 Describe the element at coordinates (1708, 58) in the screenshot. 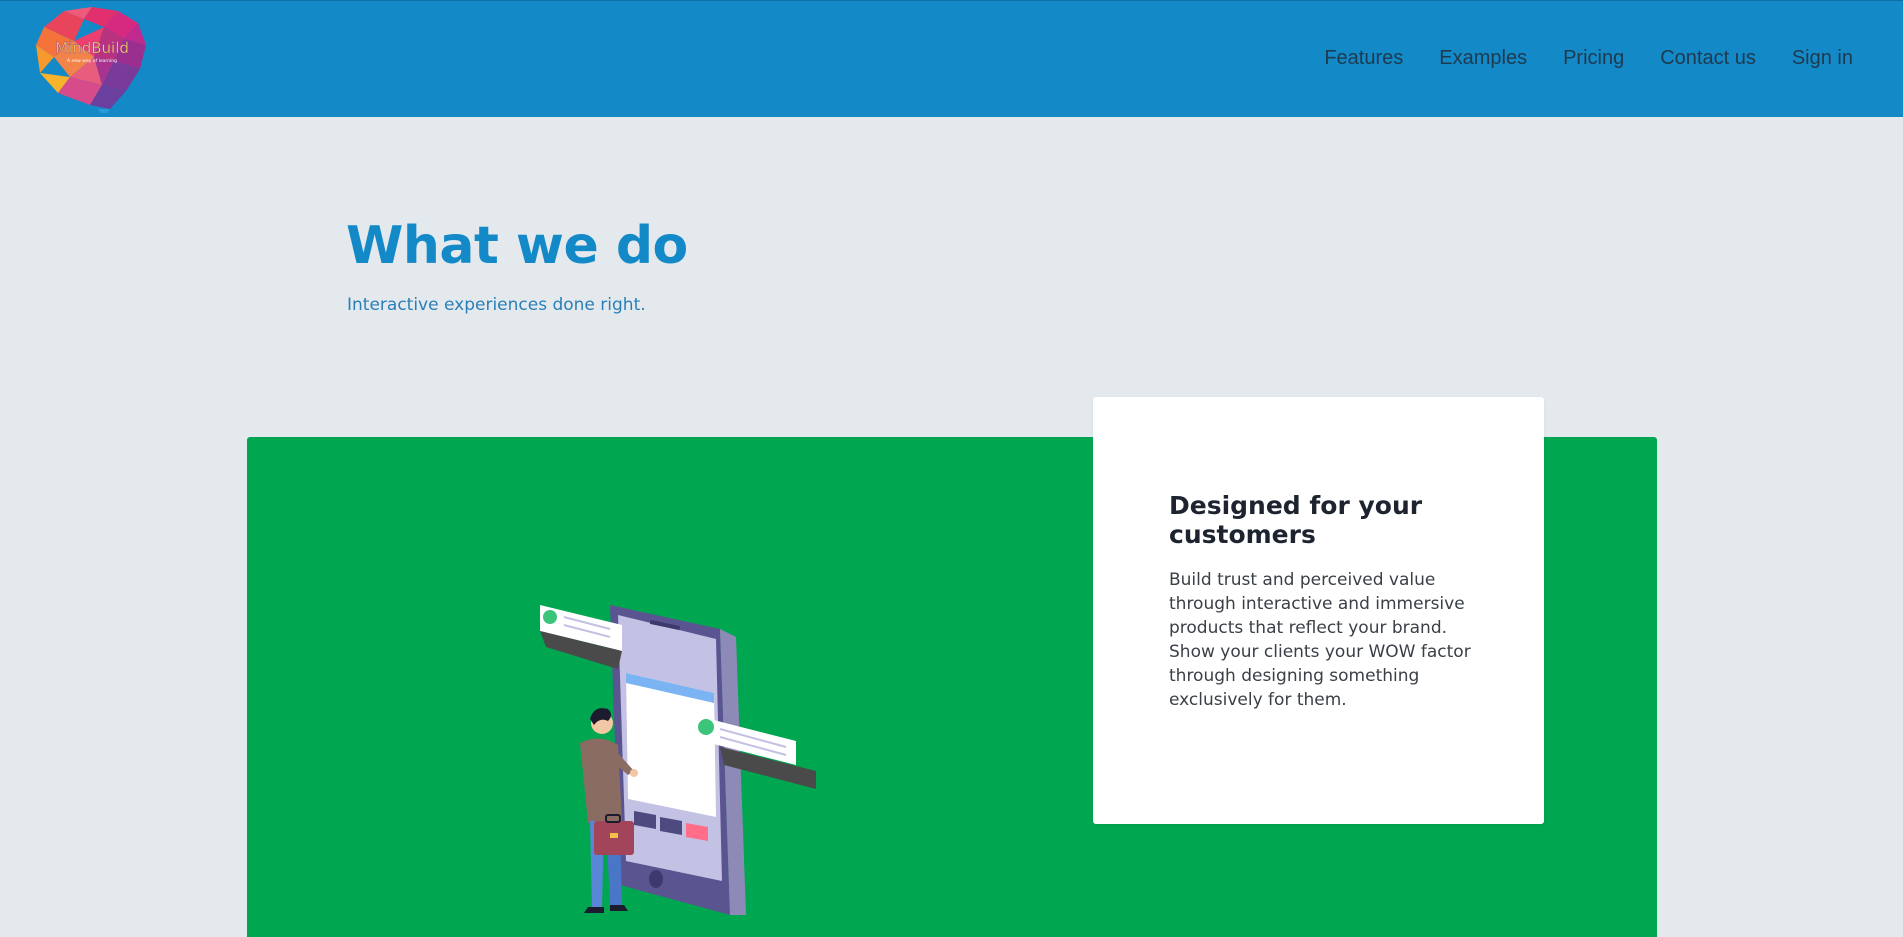

I see `nav-contact-us: Contact us` at that location.